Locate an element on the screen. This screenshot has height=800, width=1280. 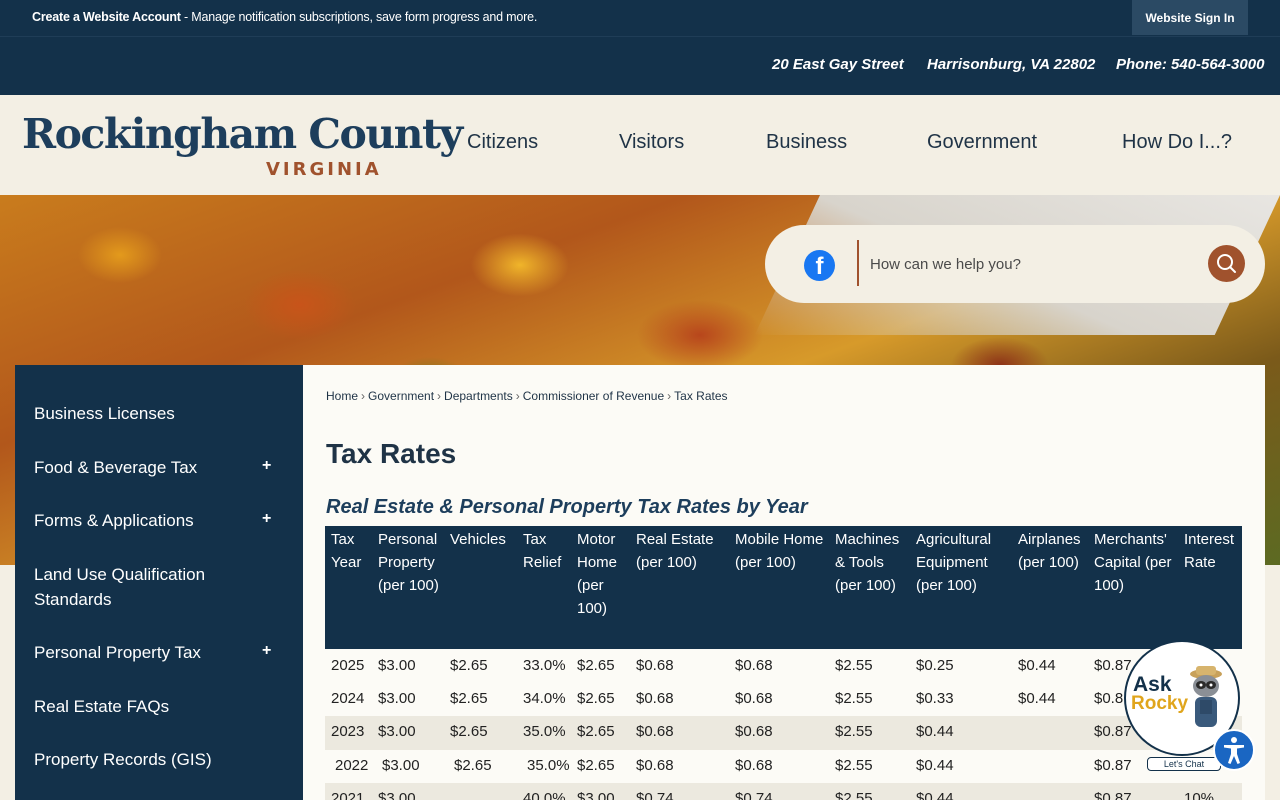
nav-government: Government is located at coordinates (982, 142).